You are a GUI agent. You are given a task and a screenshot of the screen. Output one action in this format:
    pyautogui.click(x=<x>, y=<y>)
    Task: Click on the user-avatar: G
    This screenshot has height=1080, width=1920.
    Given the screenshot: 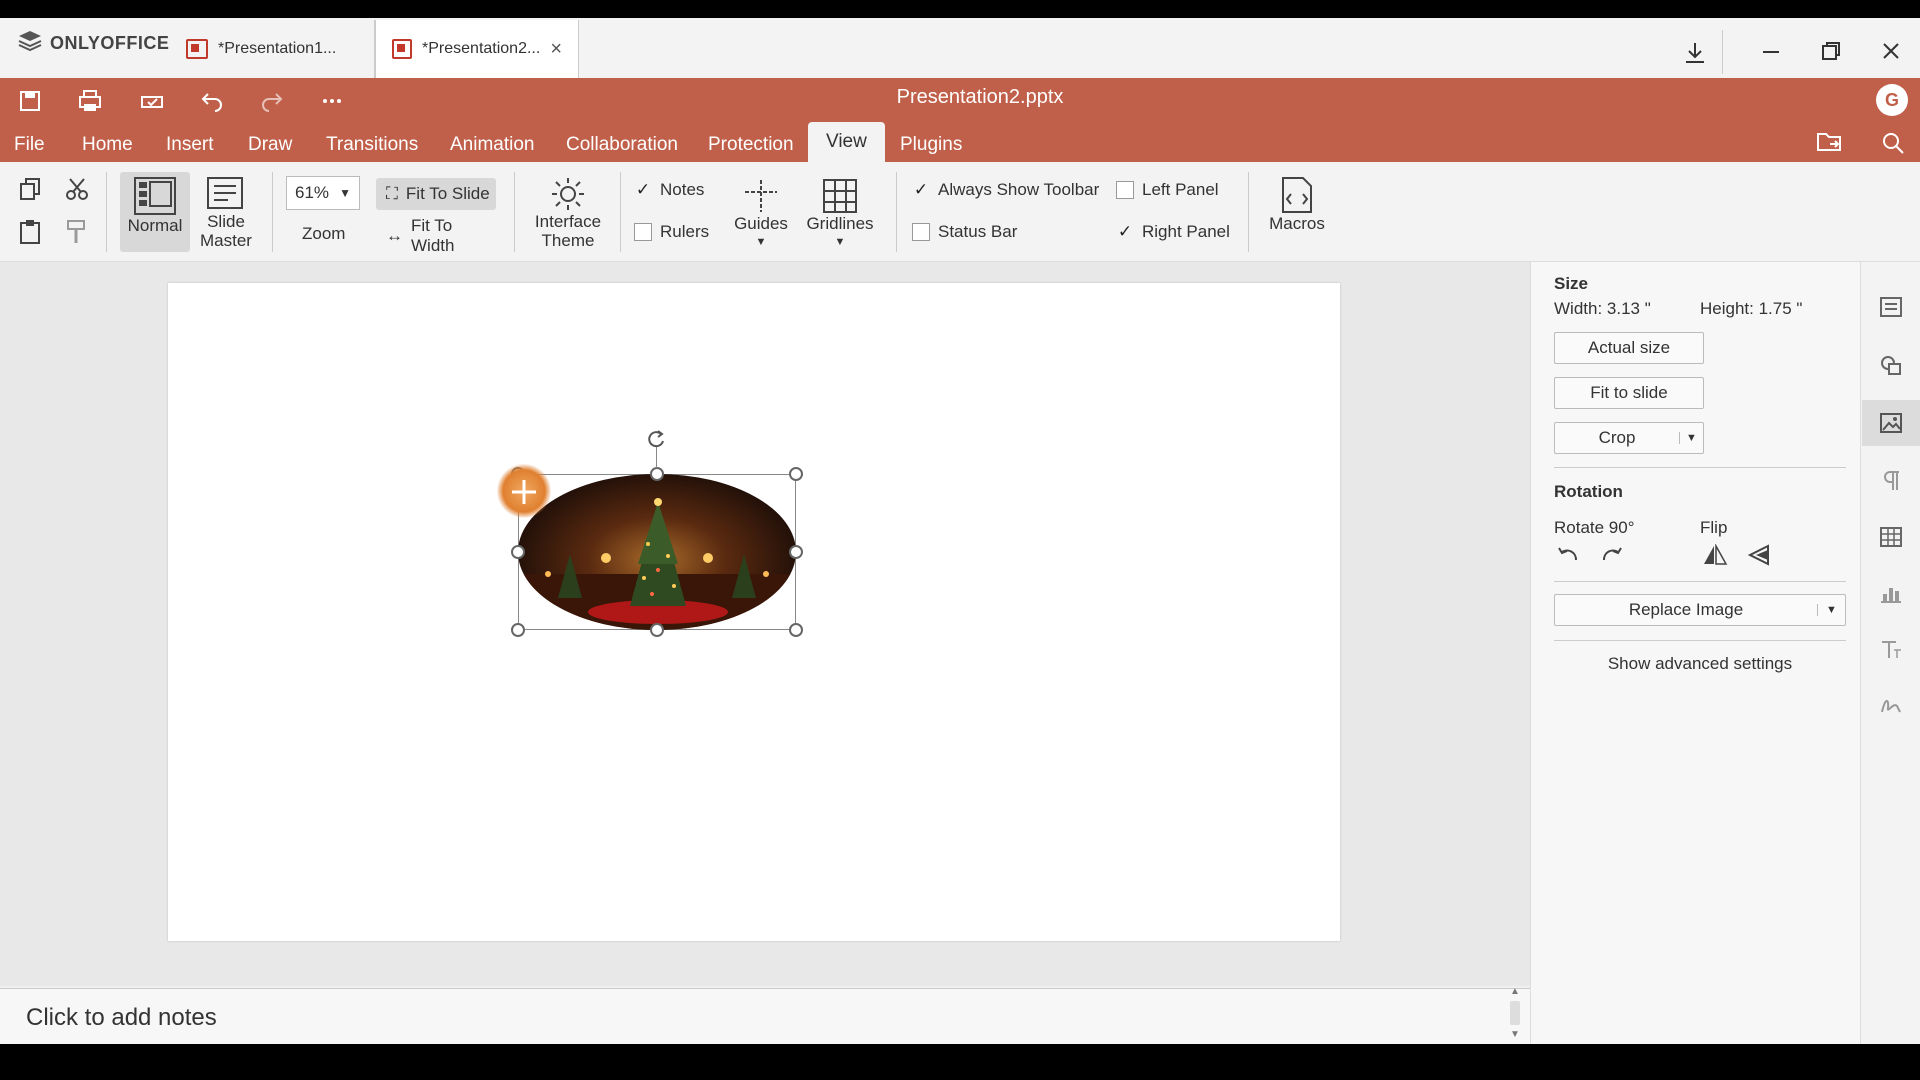 What is the action you would take?
    pyautogui.click(x=1892, y=100)
    